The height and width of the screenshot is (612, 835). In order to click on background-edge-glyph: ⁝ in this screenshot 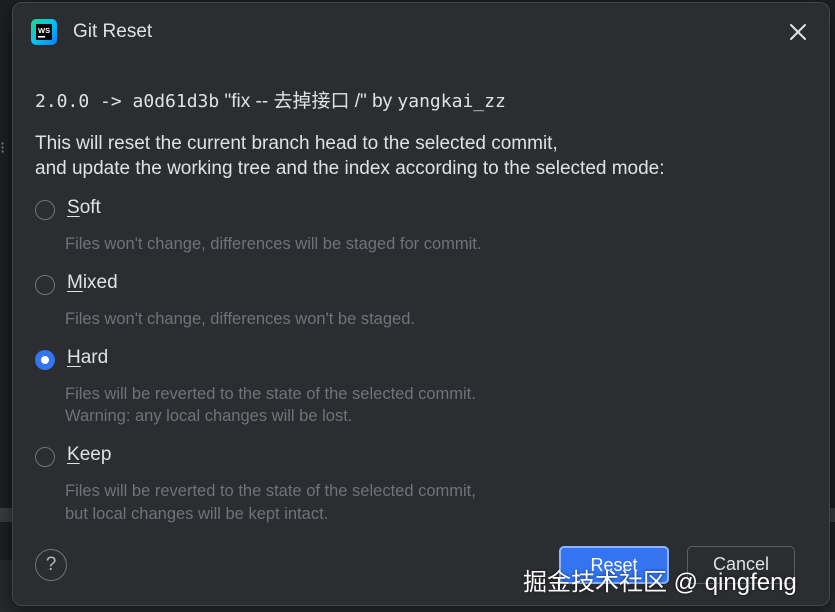, I will do `click(3, 148)`.